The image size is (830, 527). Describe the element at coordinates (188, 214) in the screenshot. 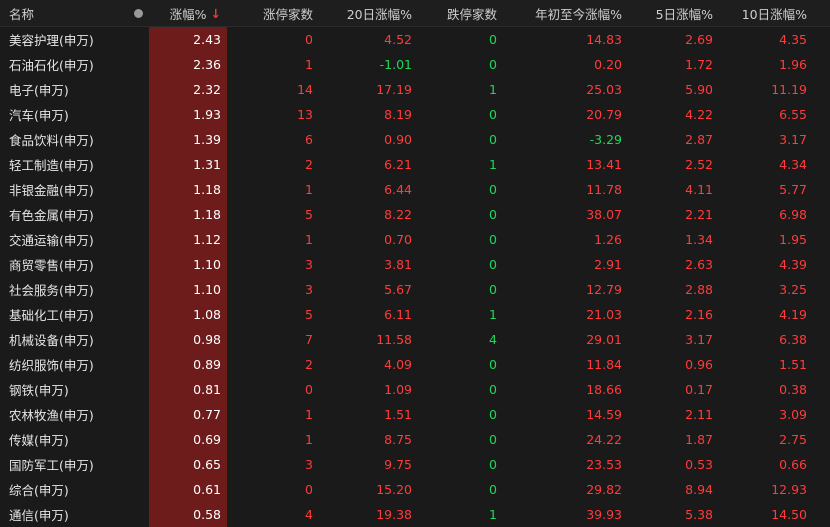

I see `change-cell: 1.18` at that location.